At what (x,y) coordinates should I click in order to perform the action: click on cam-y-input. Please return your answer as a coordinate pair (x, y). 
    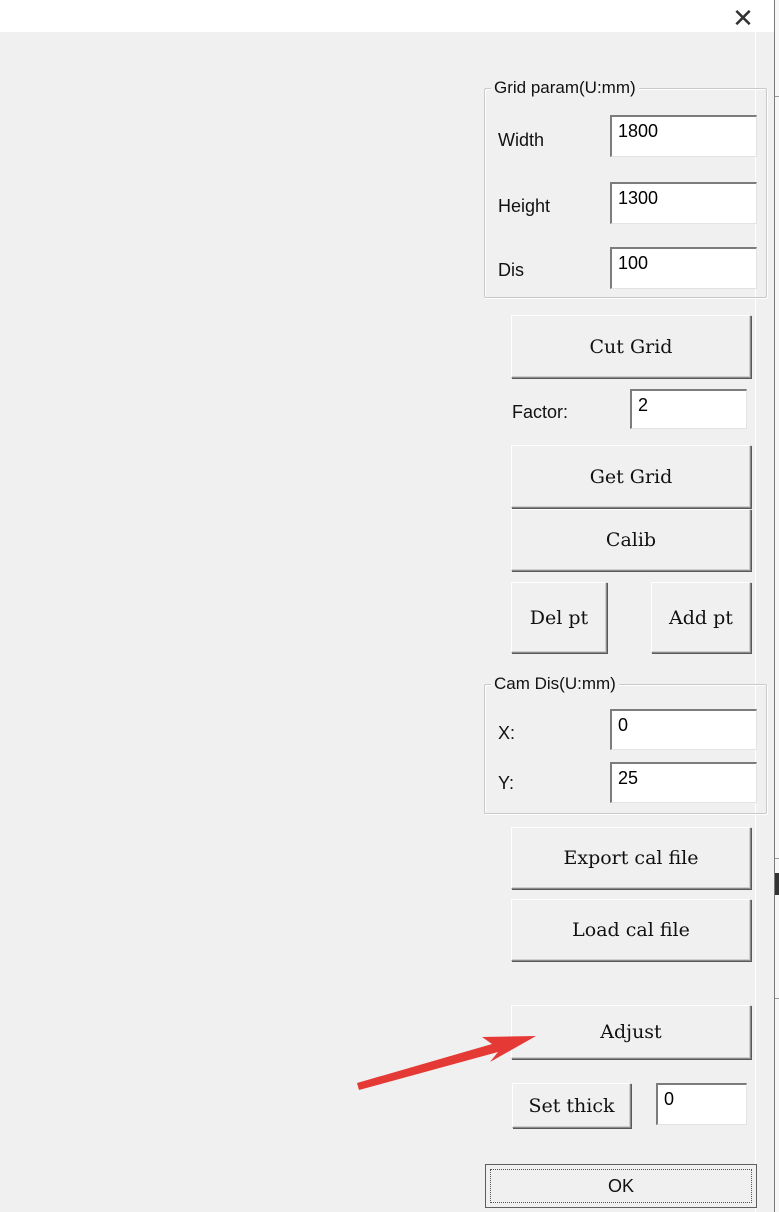
    Looking at the image, I should click on (687, 778).